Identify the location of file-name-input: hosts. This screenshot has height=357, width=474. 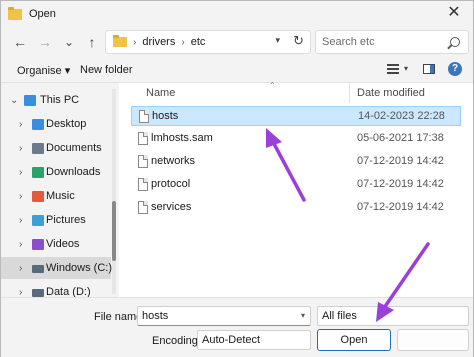
(155, 316).